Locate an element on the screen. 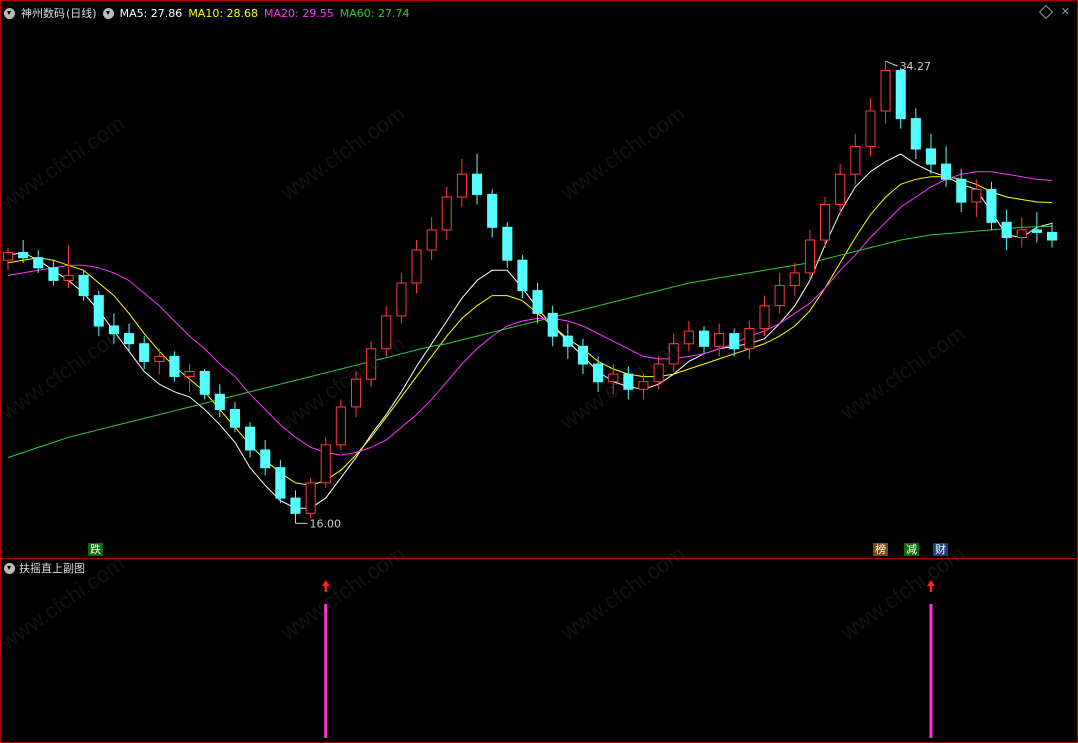 Image resolution: width=1078 pixels, height=743 pixels. ma10-value: MA10: 28.68 is located at coordinates (223, 13).